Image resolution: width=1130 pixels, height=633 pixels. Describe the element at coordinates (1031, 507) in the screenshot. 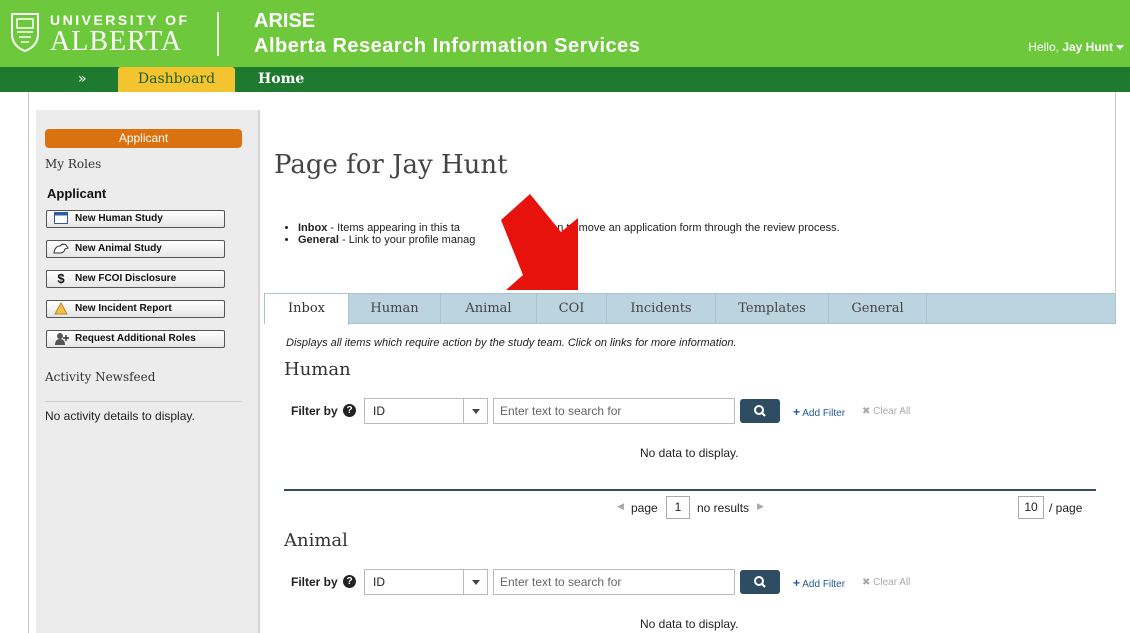

I see `per-page-input: 10` at that location.